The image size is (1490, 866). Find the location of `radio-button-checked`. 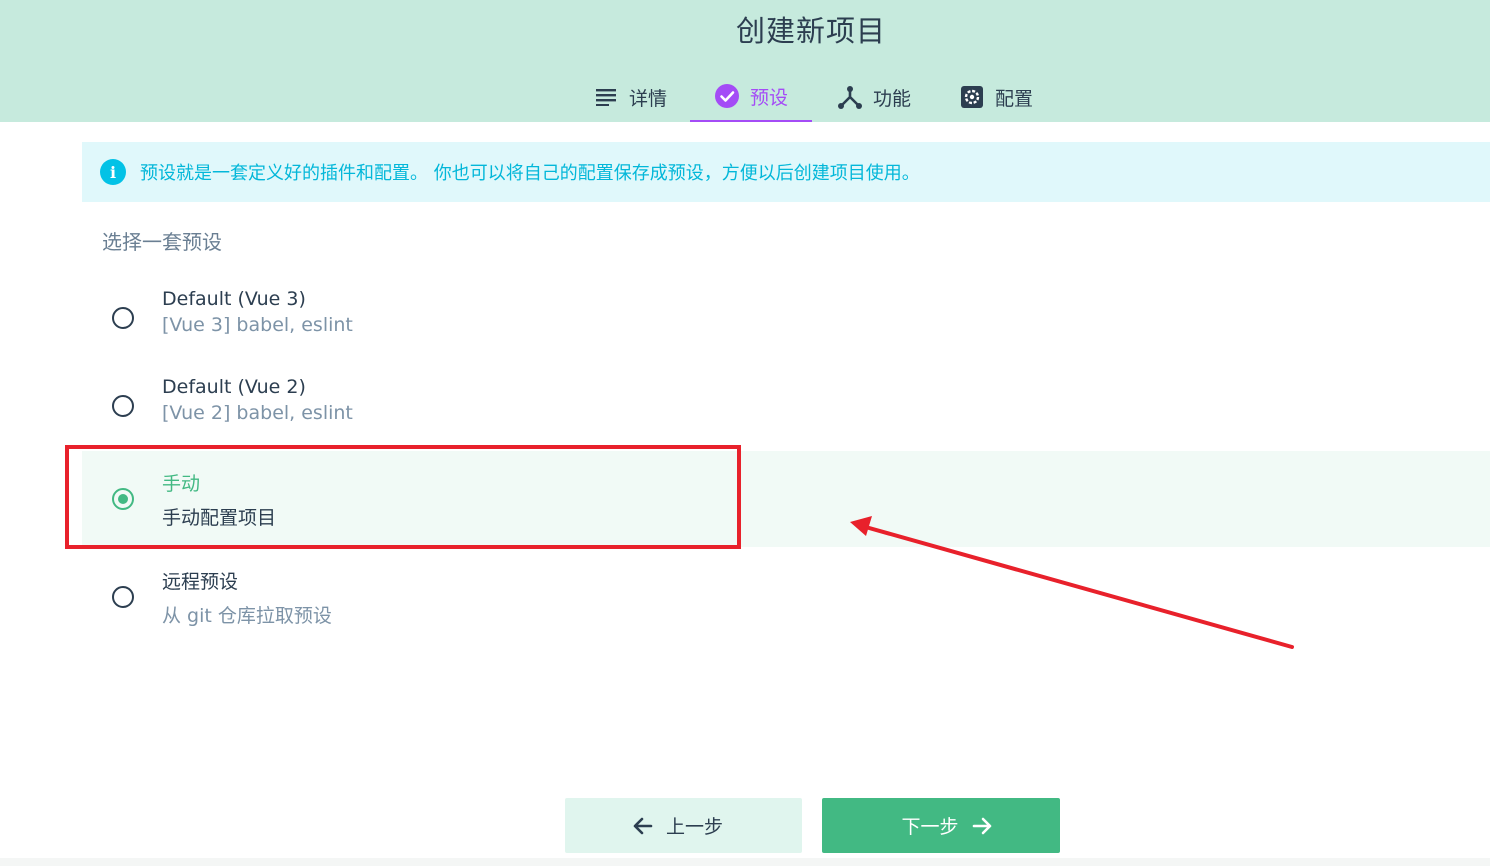

radio-button-checked is located at coordinates (123, 499).